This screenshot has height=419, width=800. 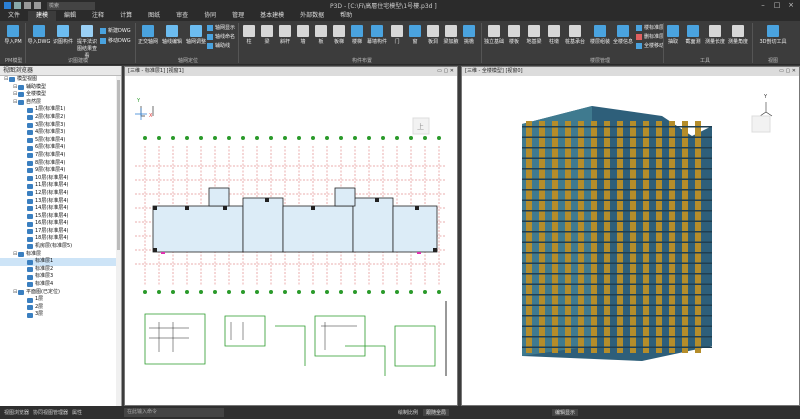 What do you see at coordinates (98, 16) in the screenshot?
I see `menu-annotate: 注释` at bounding box center [98, 16].